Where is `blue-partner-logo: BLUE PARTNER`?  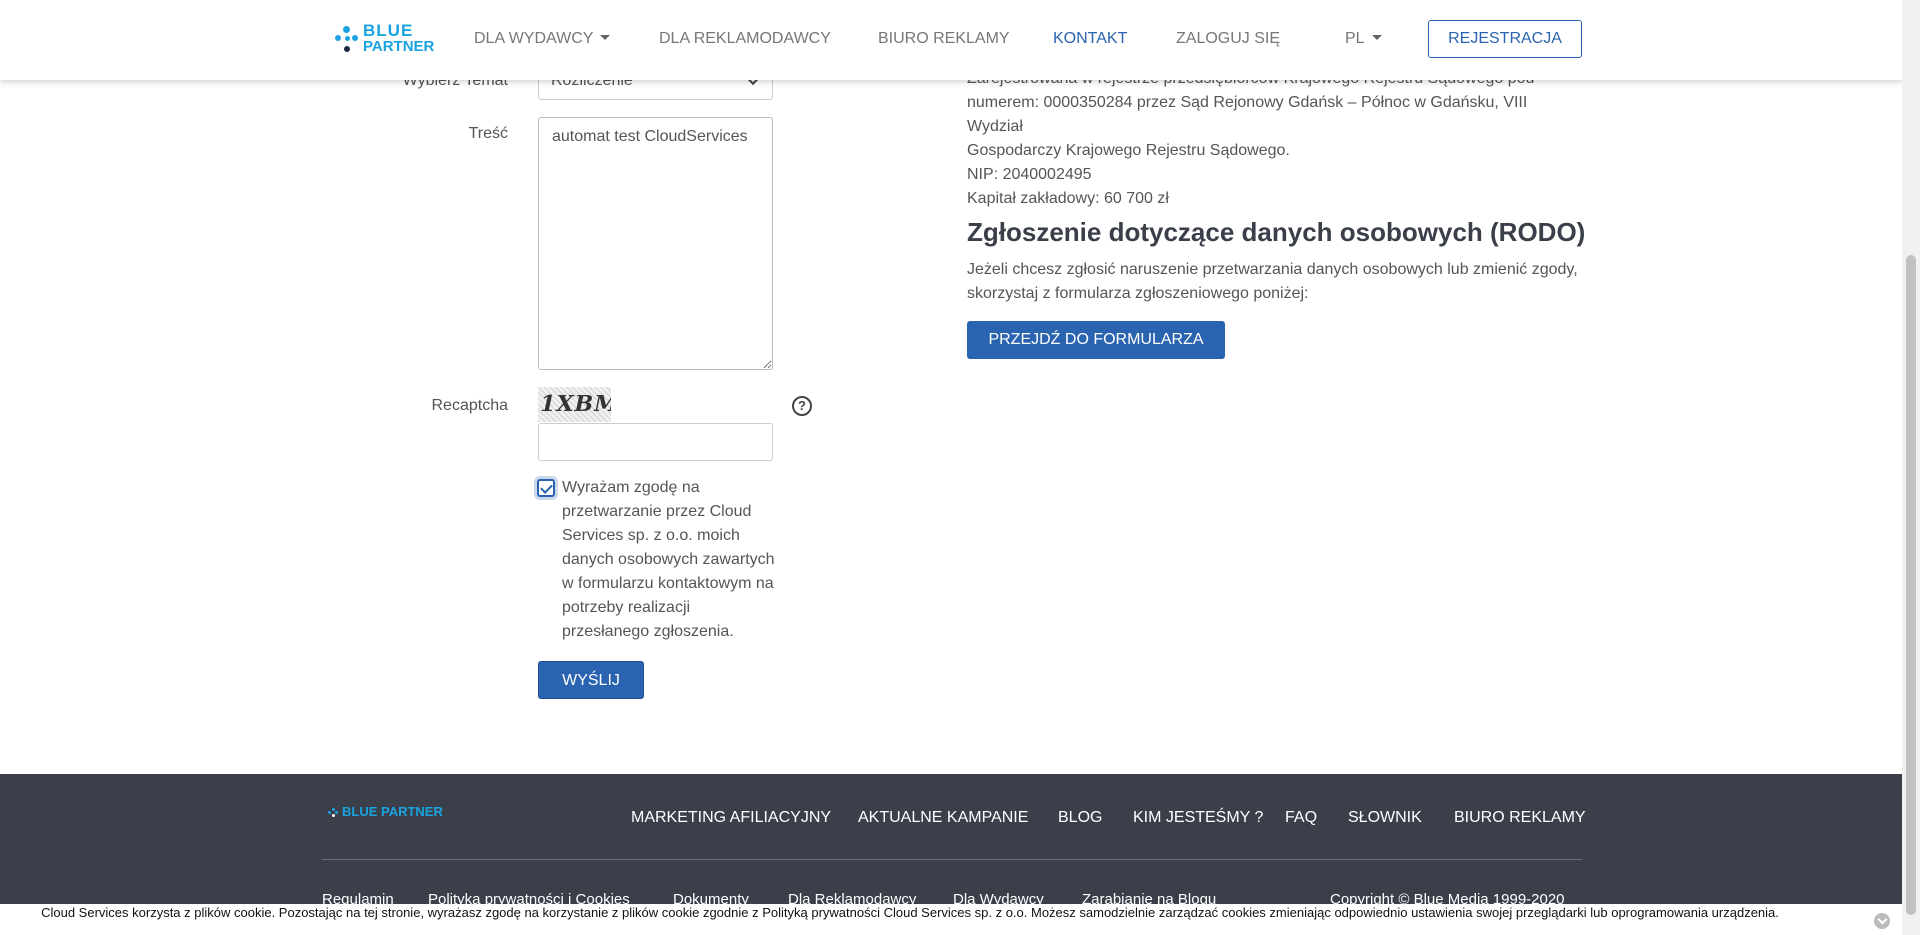 blue-partner-logo: BLUE PARTNER is located at coordinates (384, 39).